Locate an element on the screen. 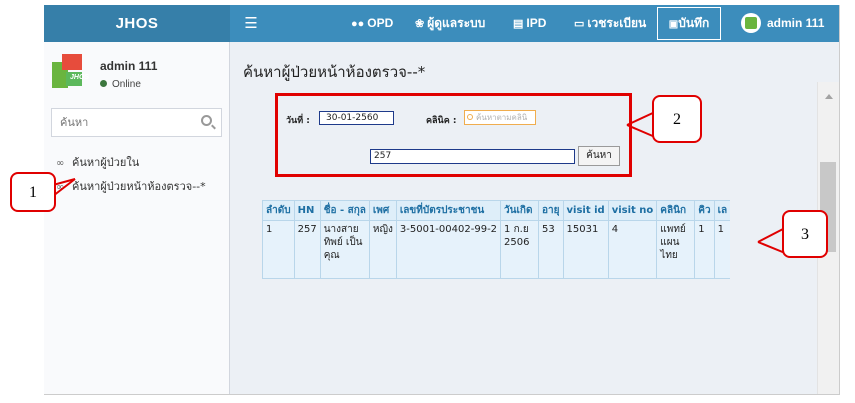 The height and width of the screenshot is (403, 855). cell-id-card: 3-5001-00402-99-2 is located at coordinates (448, 249).